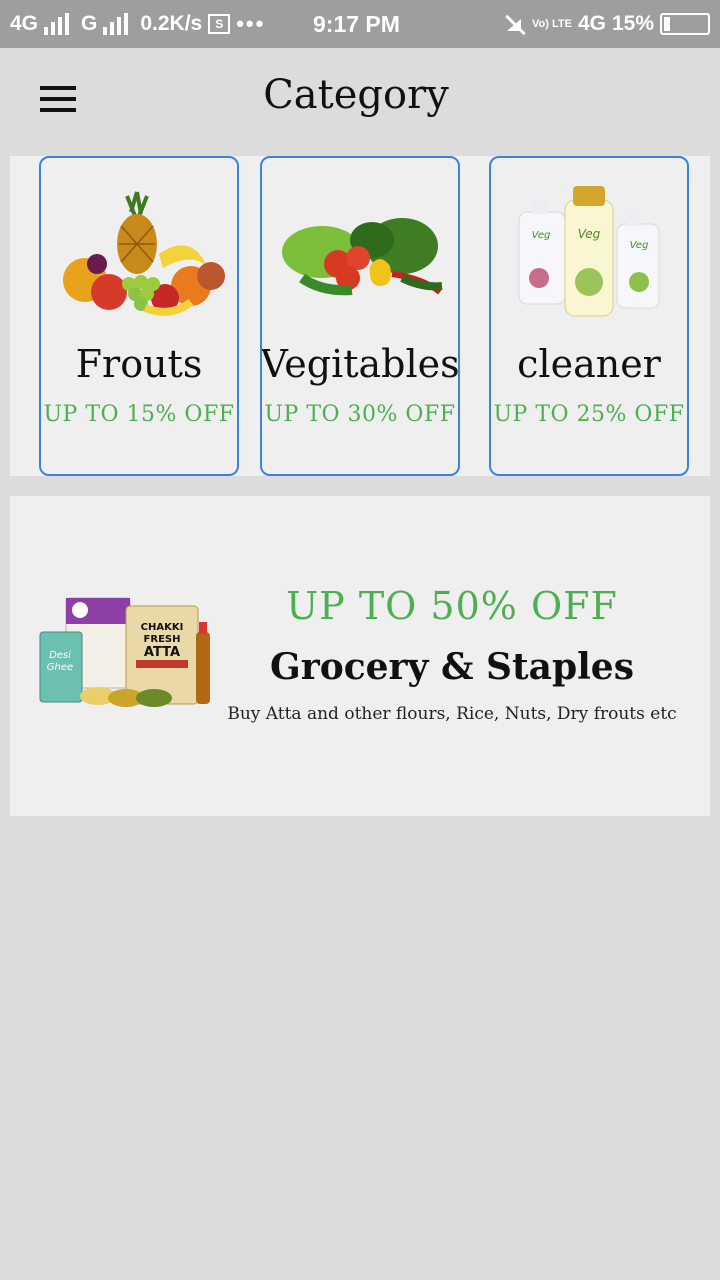 Image resolution: width=720 pixels, height=1280 pixels. Describe the element at coordinates (60, 667) in the screenshot. I see `svg-text: Ghee` at that location.